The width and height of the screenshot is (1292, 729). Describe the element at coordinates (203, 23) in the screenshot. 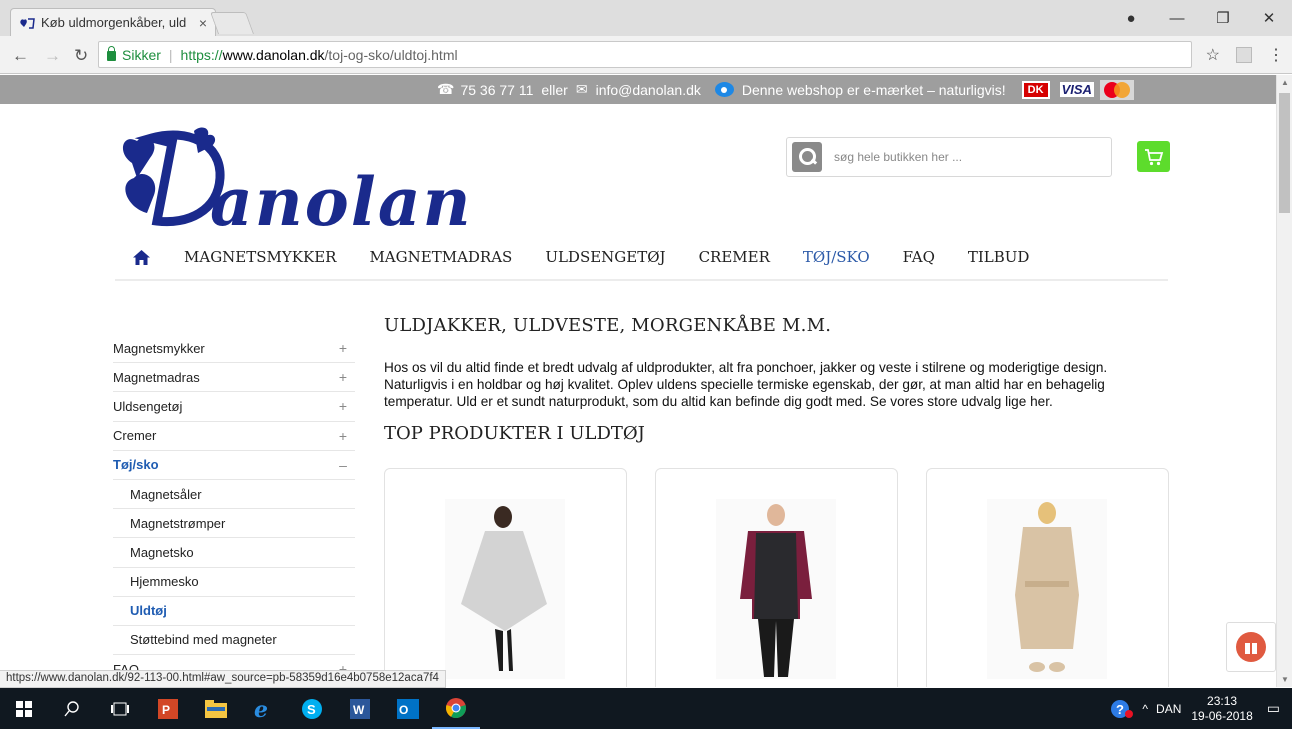

I see `tab-close-icon: ×` at that location.